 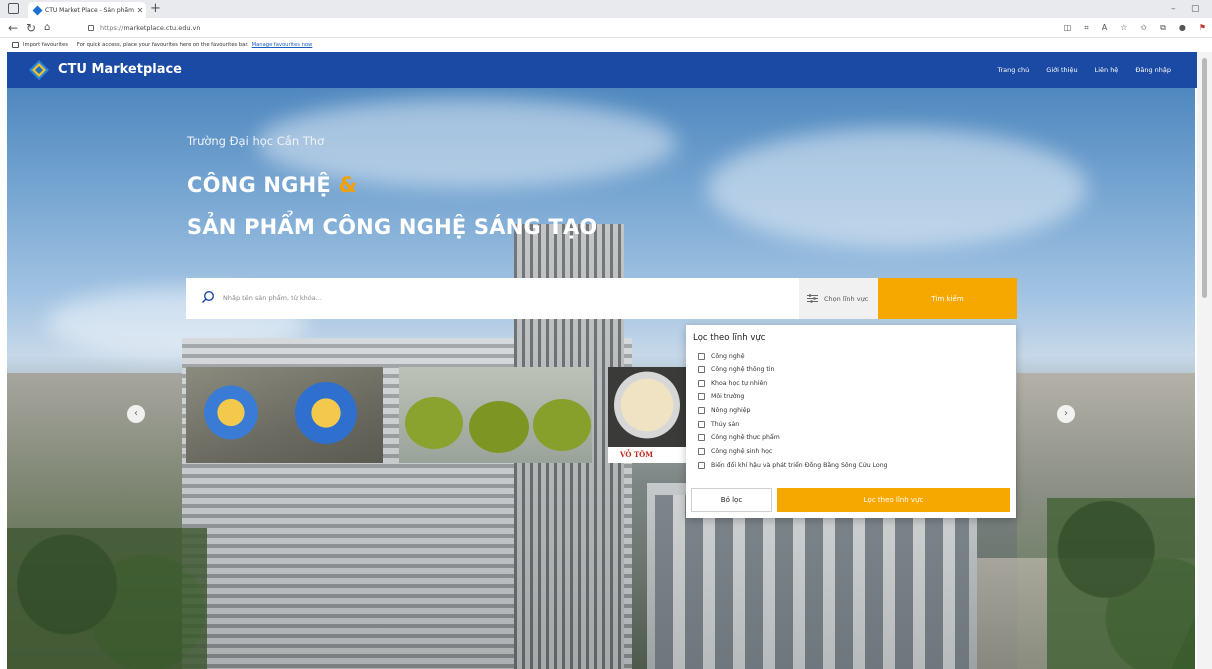 I want to click on search-bar: Chọn lĩnh vực Tìm kiếm, so click(x=601, y=298).